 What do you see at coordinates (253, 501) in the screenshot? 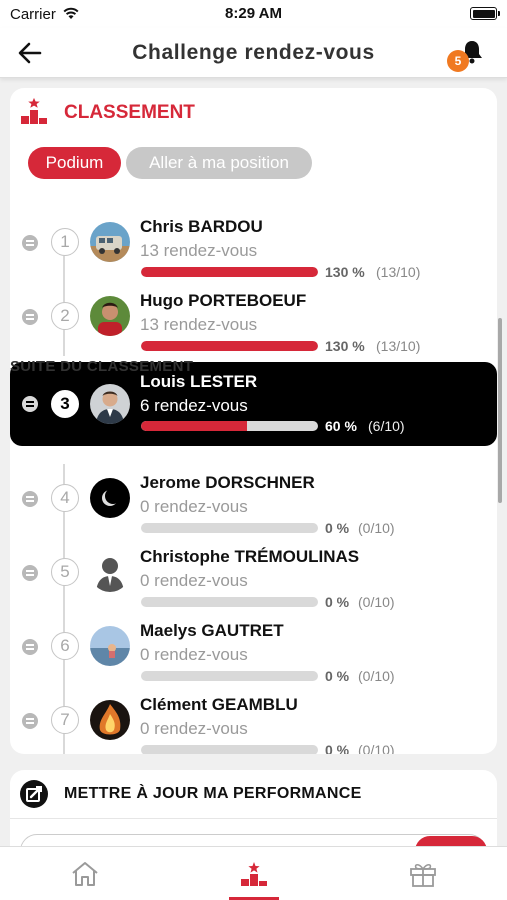
I see `ranking-row-4: 4 Jerome DORSCHNER 0 rendez-vous 0 % (0/10)` at bounding box center [253, 501].